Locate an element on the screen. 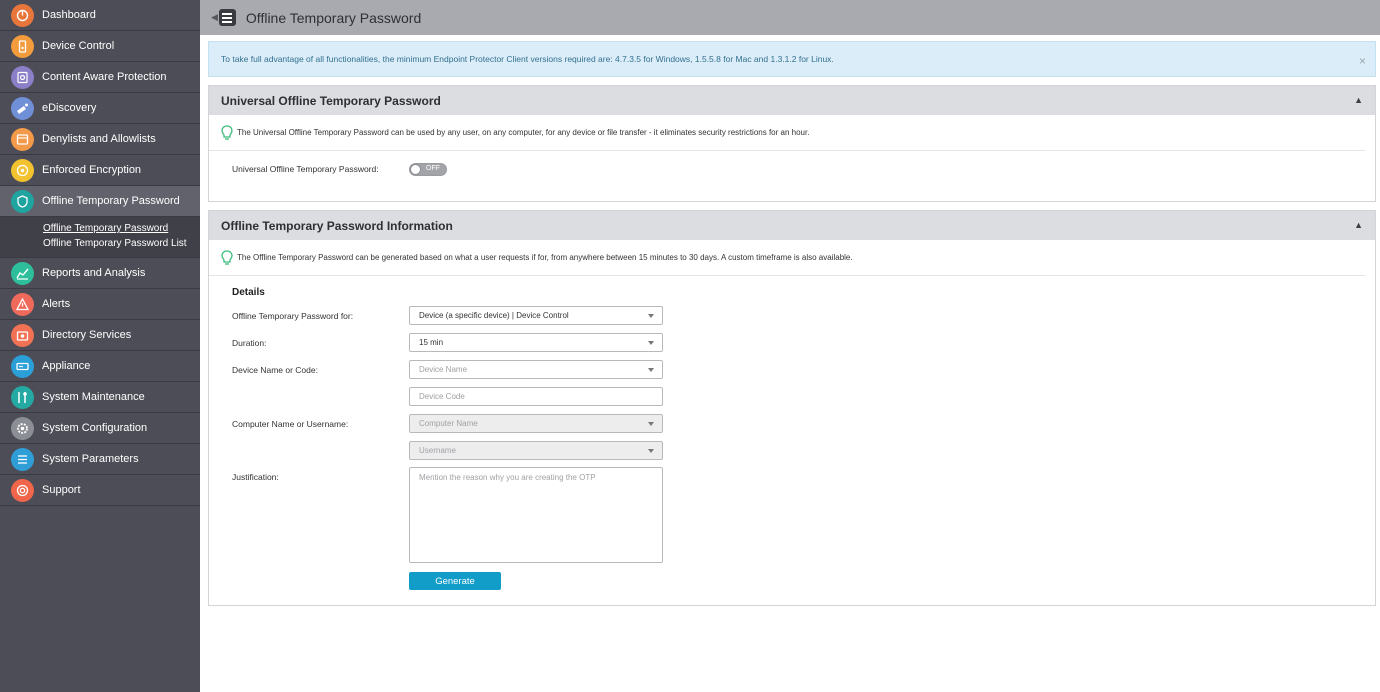  submenu-item-otp-list: Offline Temporary Password List is located at coordinates (100, 243).